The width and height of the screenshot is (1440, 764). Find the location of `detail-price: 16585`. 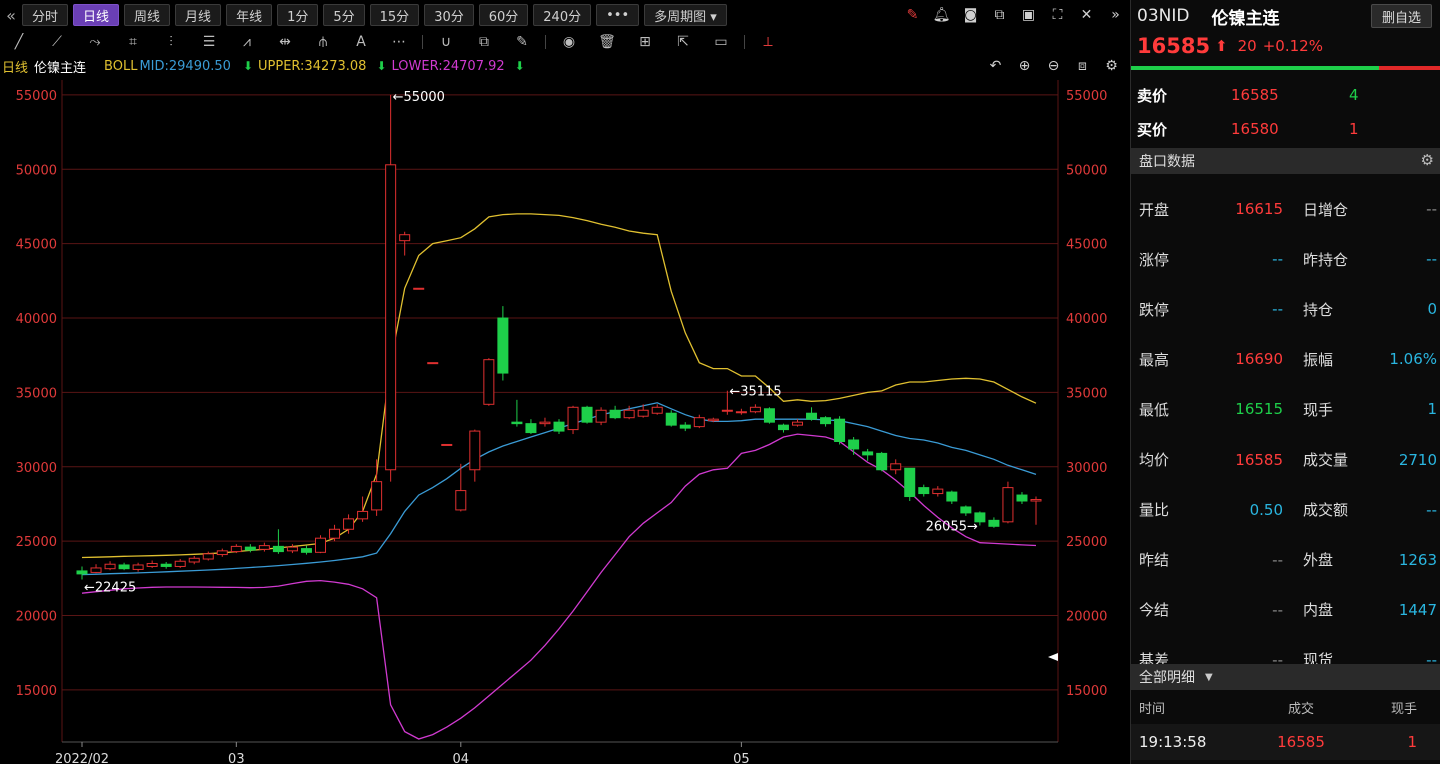

detail-price: 16585 is located at coordinates (1301, 742).